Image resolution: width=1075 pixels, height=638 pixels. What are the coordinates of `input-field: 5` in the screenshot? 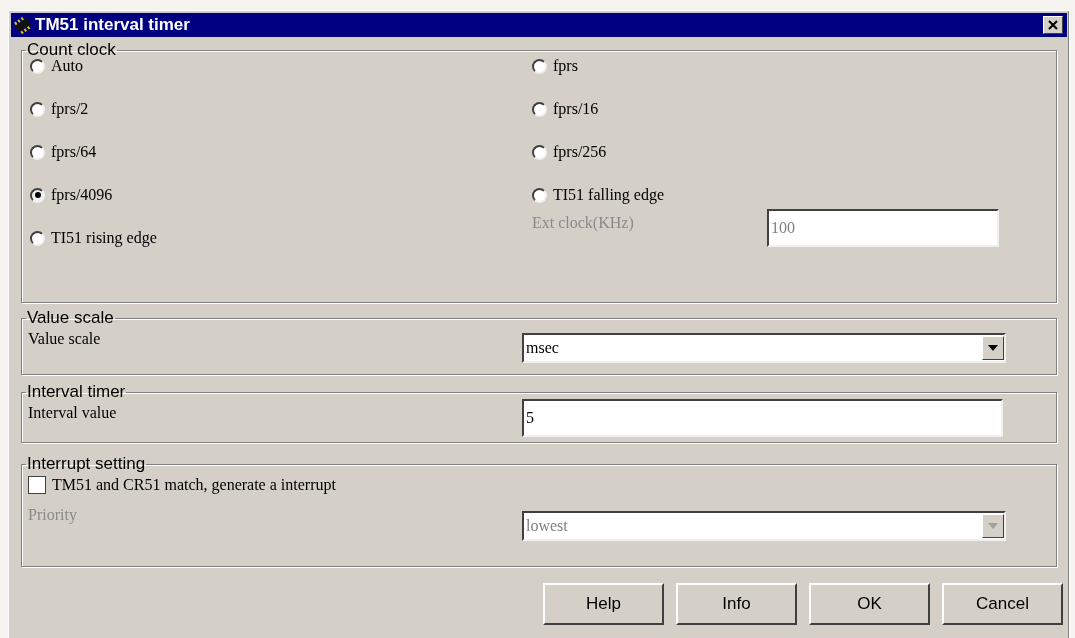 It's located at (762, 418).